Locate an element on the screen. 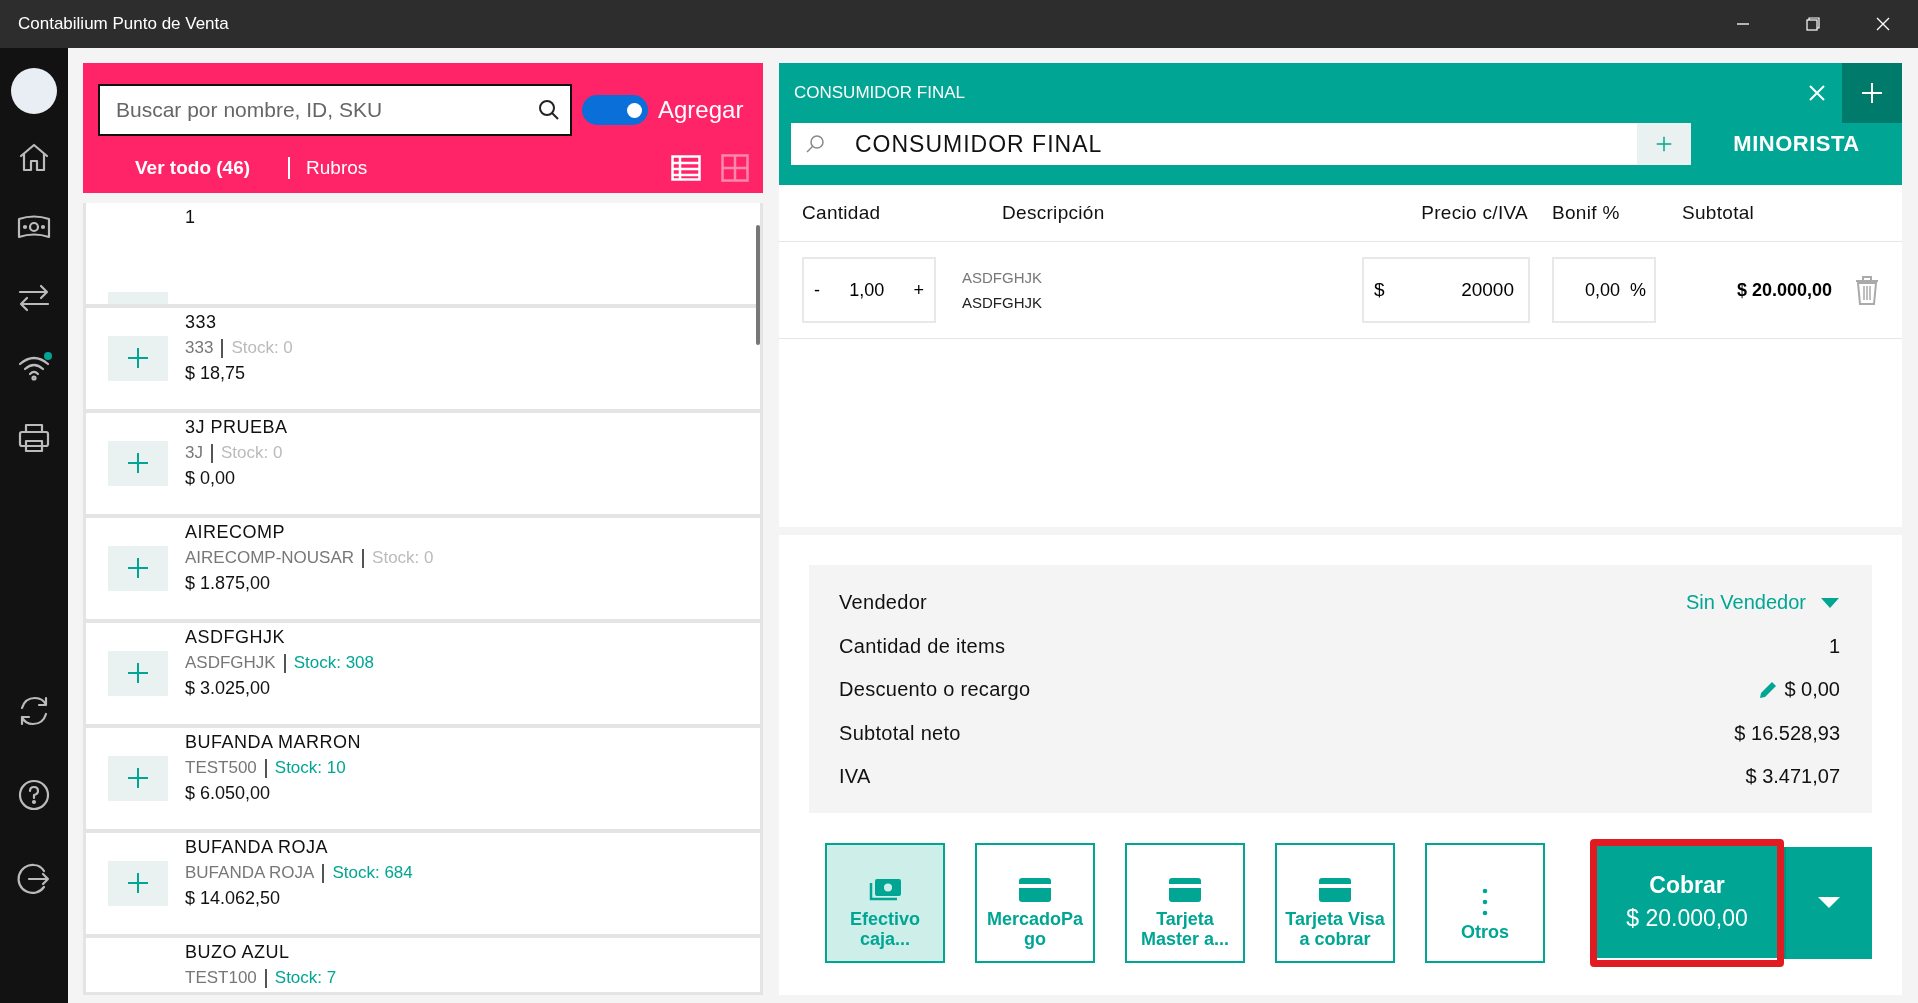  stock-label: Stock: 308 is located at coordinates (333, 663).